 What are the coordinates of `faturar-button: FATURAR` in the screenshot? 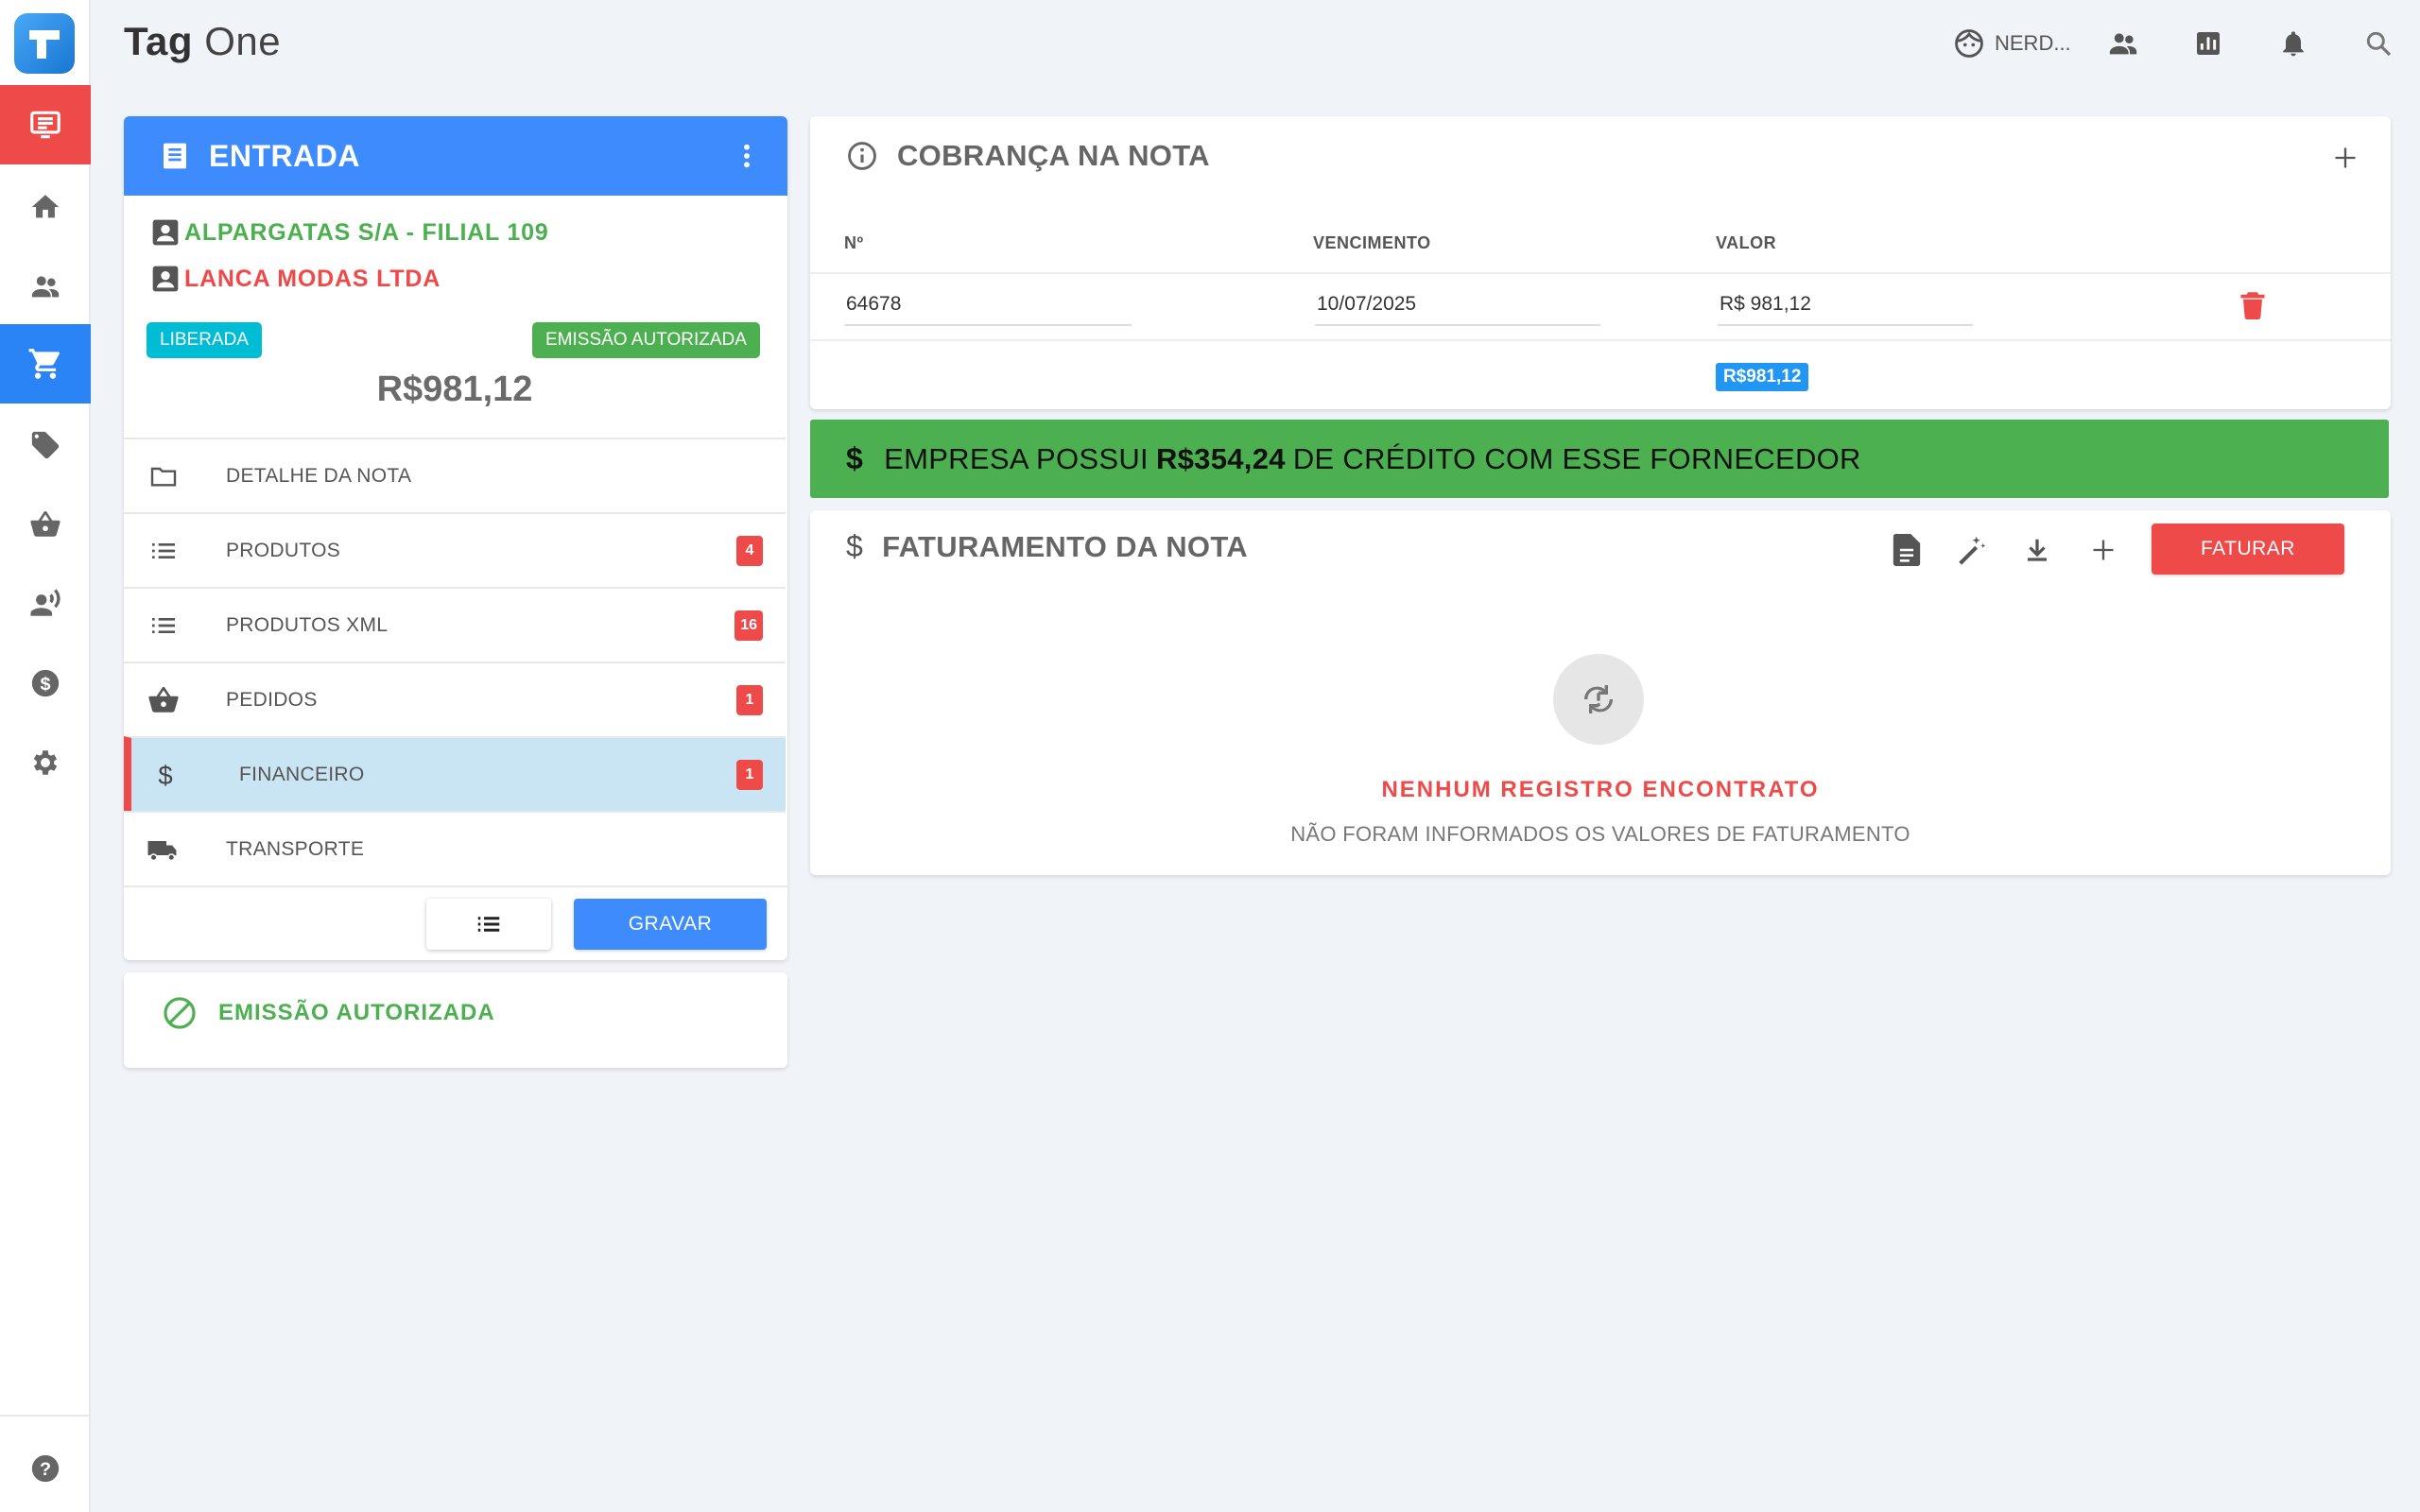 It's located at (2248, 549).